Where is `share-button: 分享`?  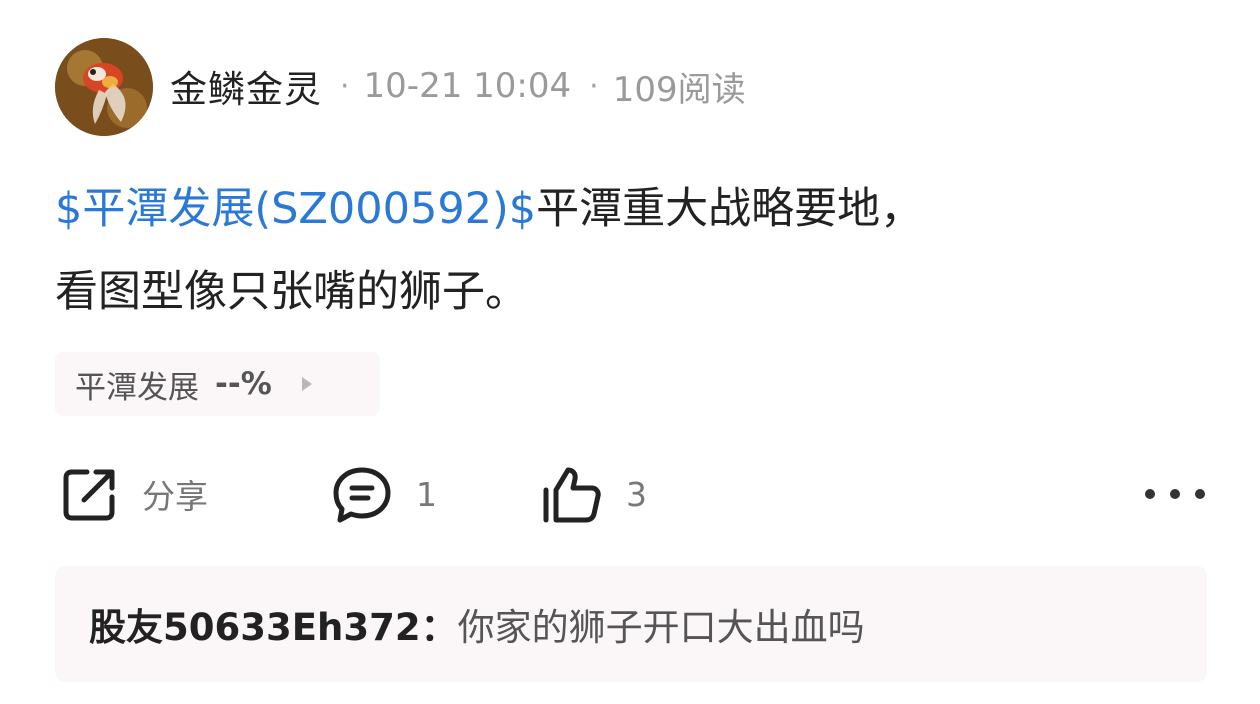
share-button: 分享 is located at coordinates (134, 494).